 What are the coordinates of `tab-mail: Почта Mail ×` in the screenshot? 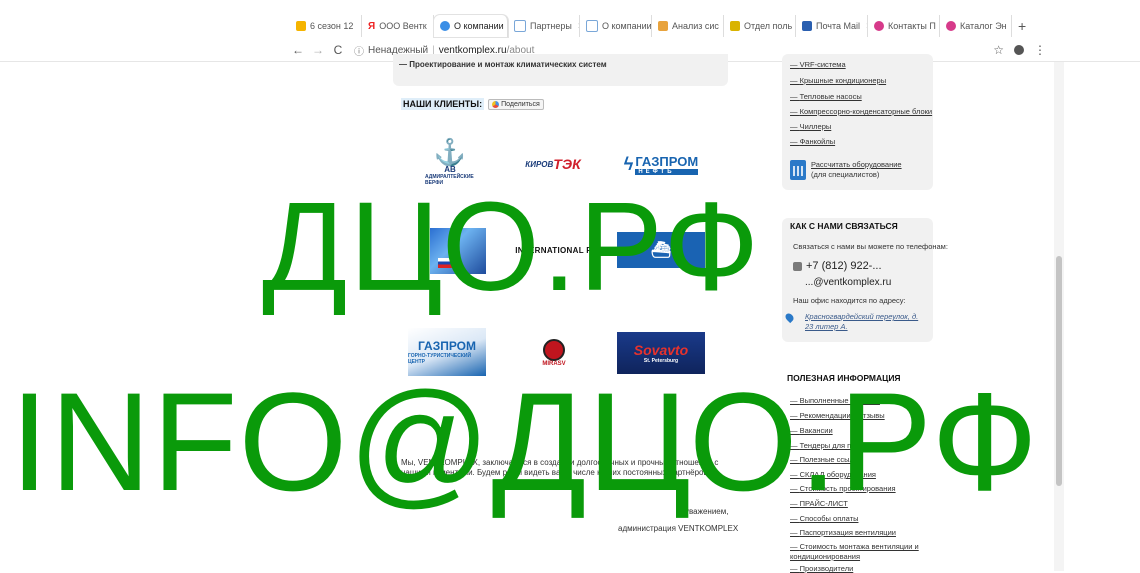 It's located at (832, 26).